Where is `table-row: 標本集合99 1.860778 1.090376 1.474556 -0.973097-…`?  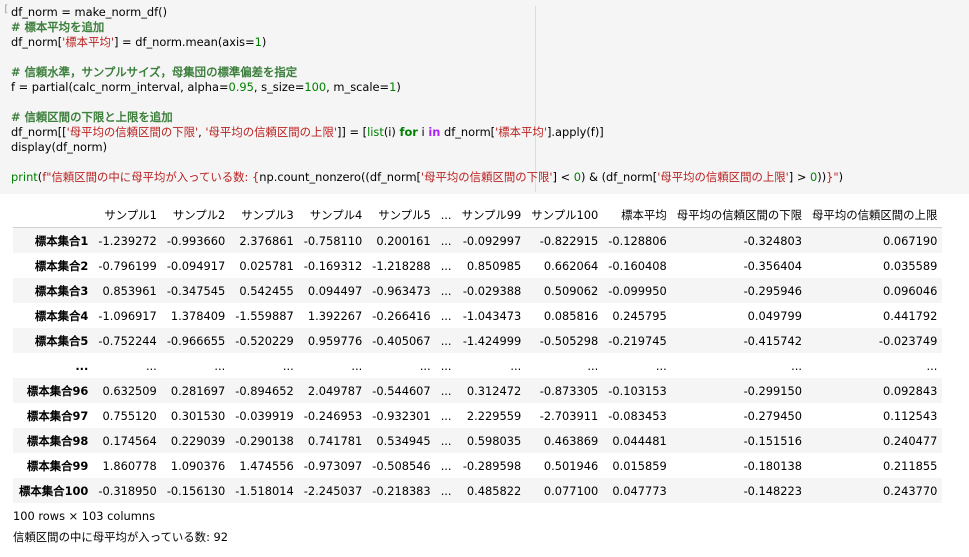 table-row: 標本集合99 1.860778 1.090376 1.474556 -0.973097-… is located at coordinates (477, 465).